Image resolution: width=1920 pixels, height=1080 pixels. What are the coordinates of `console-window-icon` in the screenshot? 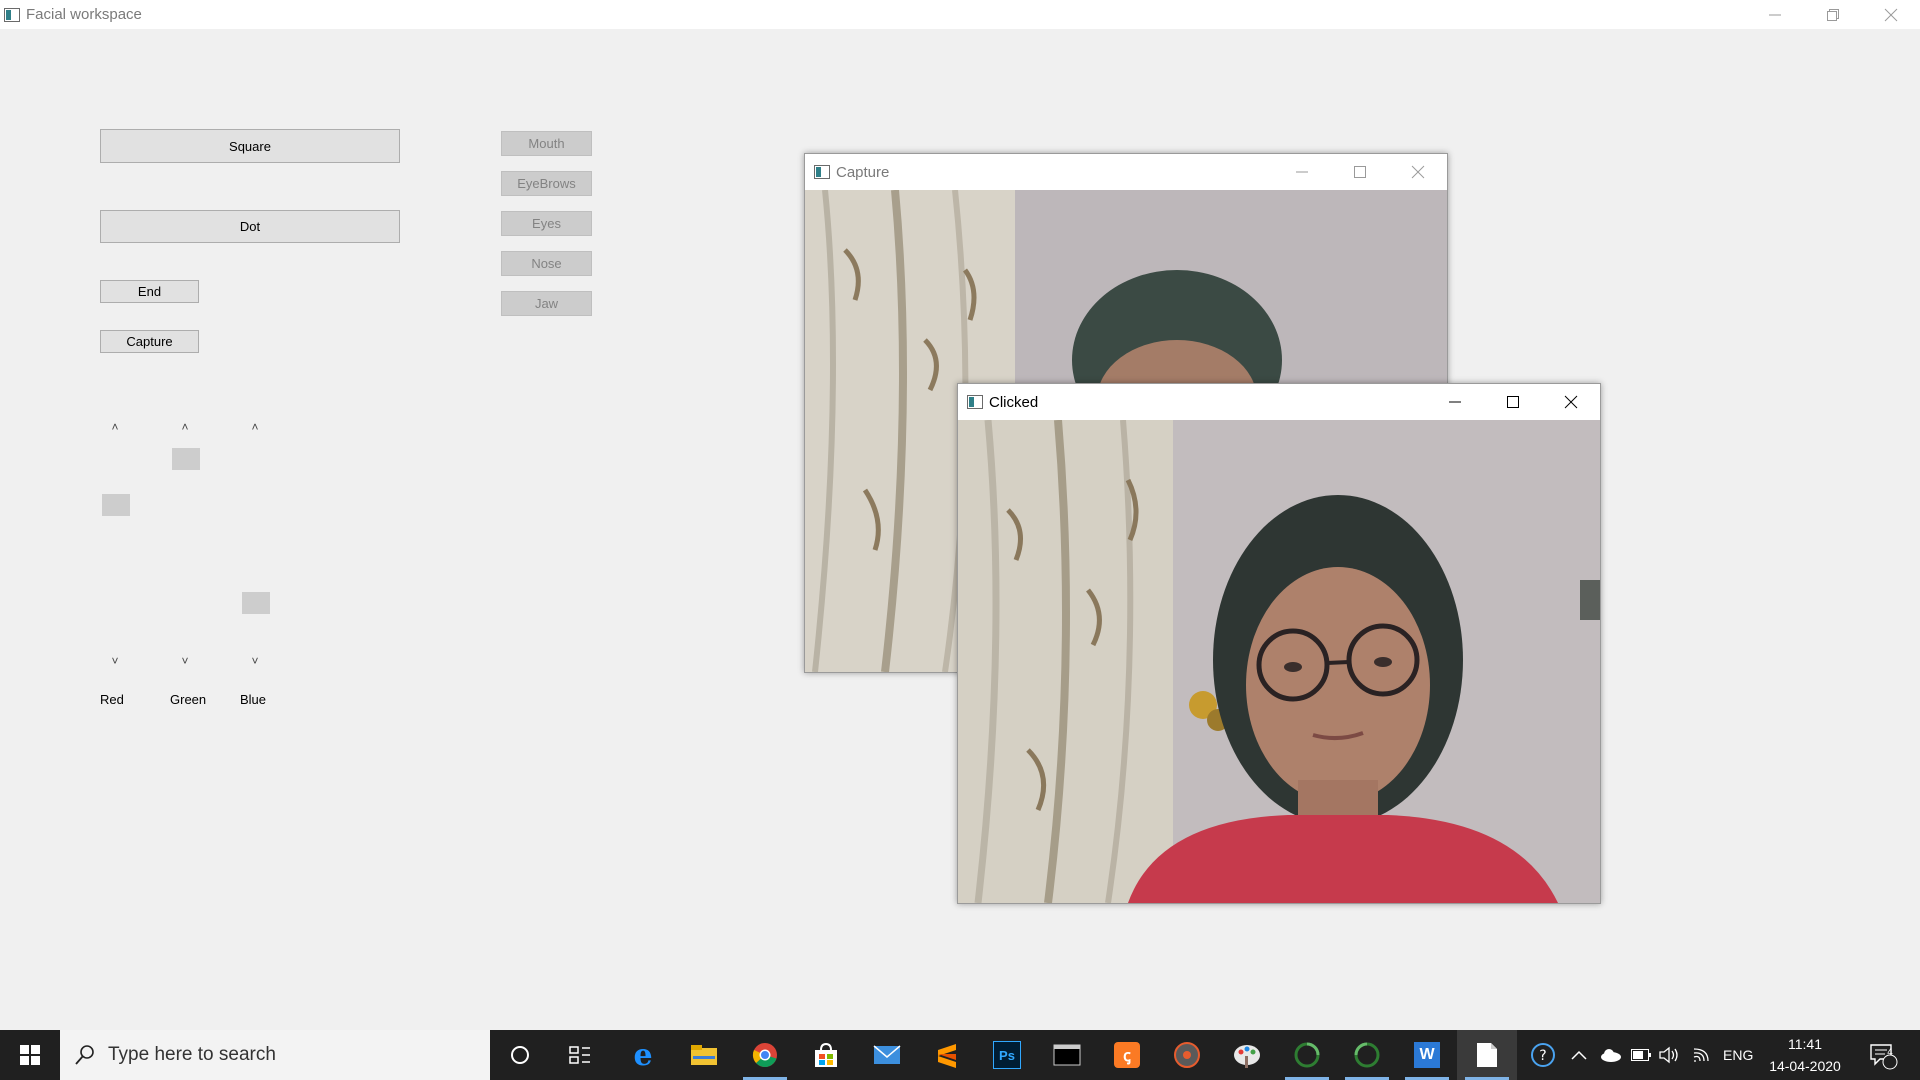 It's located at (1067, 1055).